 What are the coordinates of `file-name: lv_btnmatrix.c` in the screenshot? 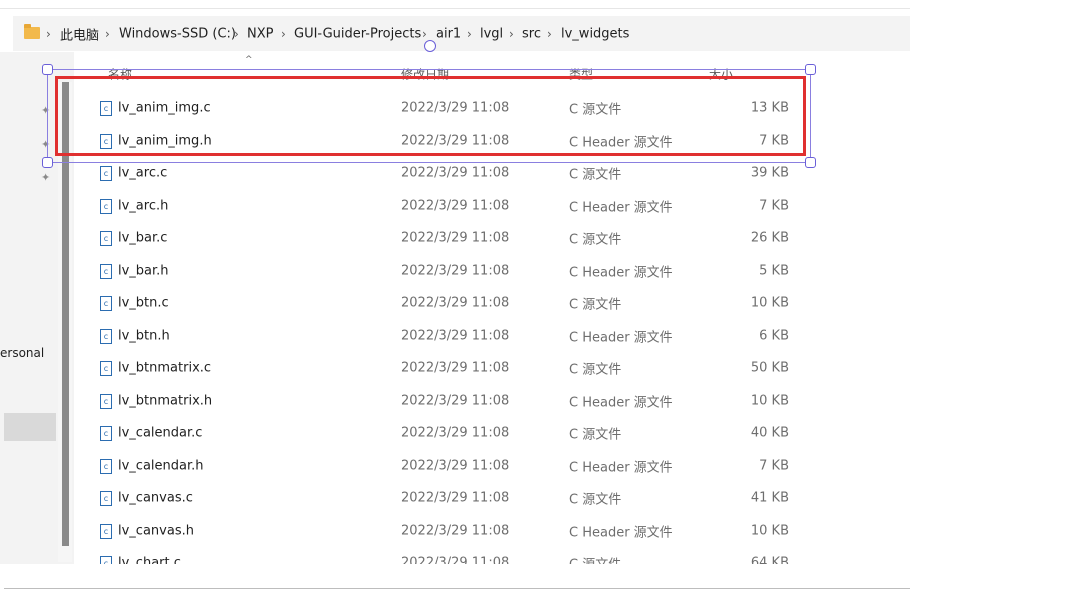 It's located at (164, 368).